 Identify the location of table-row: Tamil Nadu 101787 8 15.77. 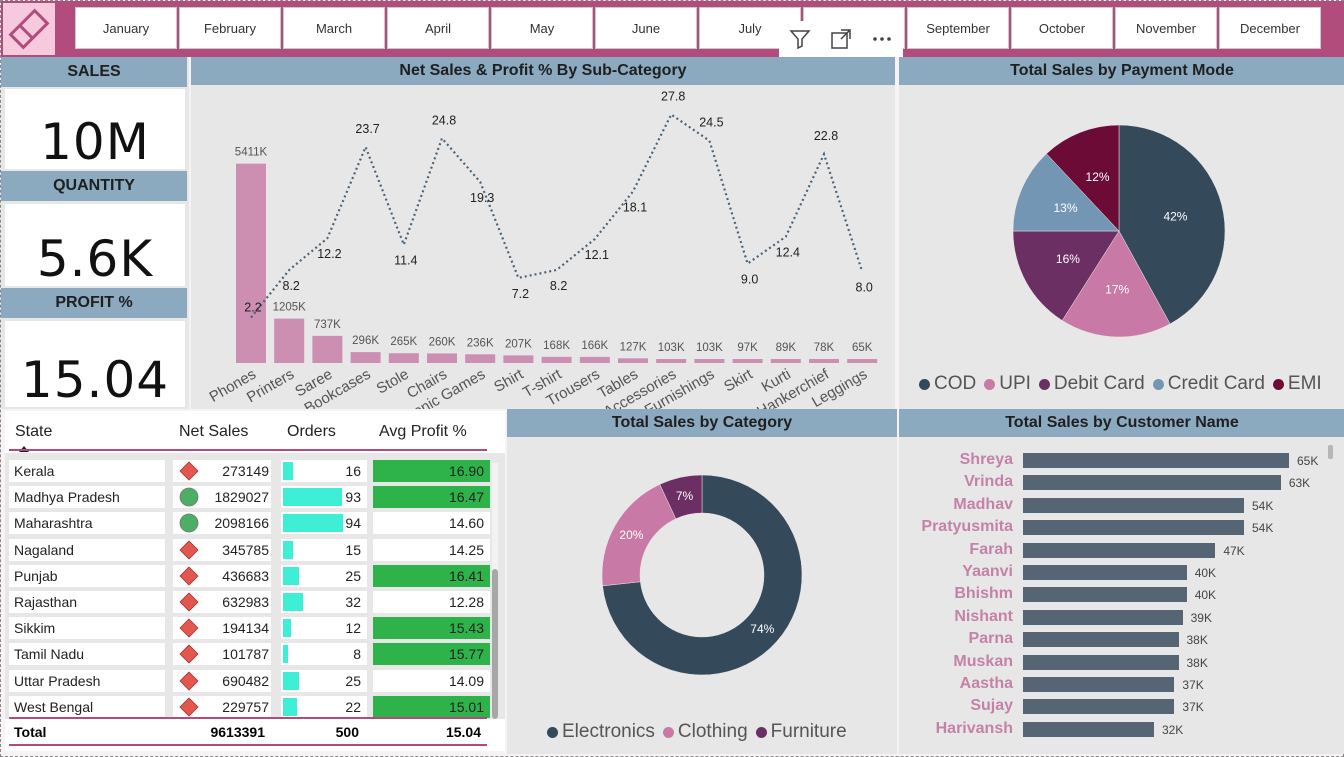
(250, 654).